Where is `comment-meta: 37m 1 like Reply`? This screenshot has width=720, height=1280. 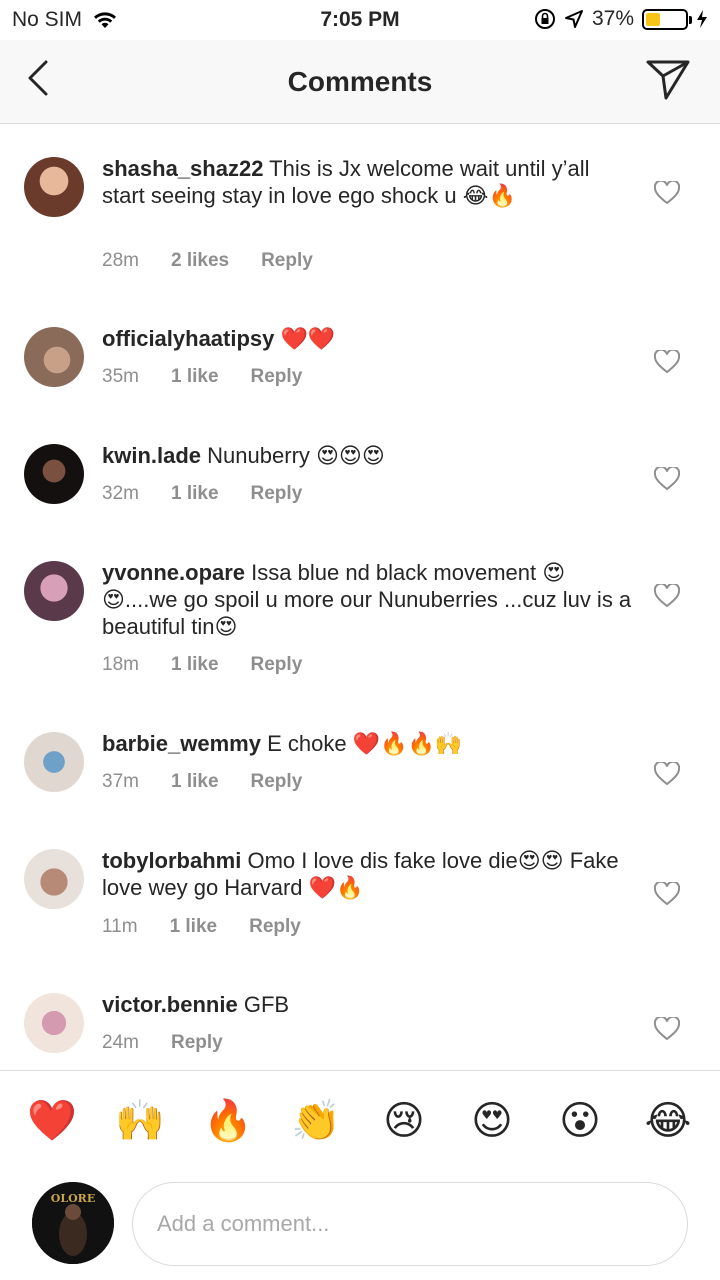 comment-meta: 37m 1 like Reply is located at coordinates (202, 782).